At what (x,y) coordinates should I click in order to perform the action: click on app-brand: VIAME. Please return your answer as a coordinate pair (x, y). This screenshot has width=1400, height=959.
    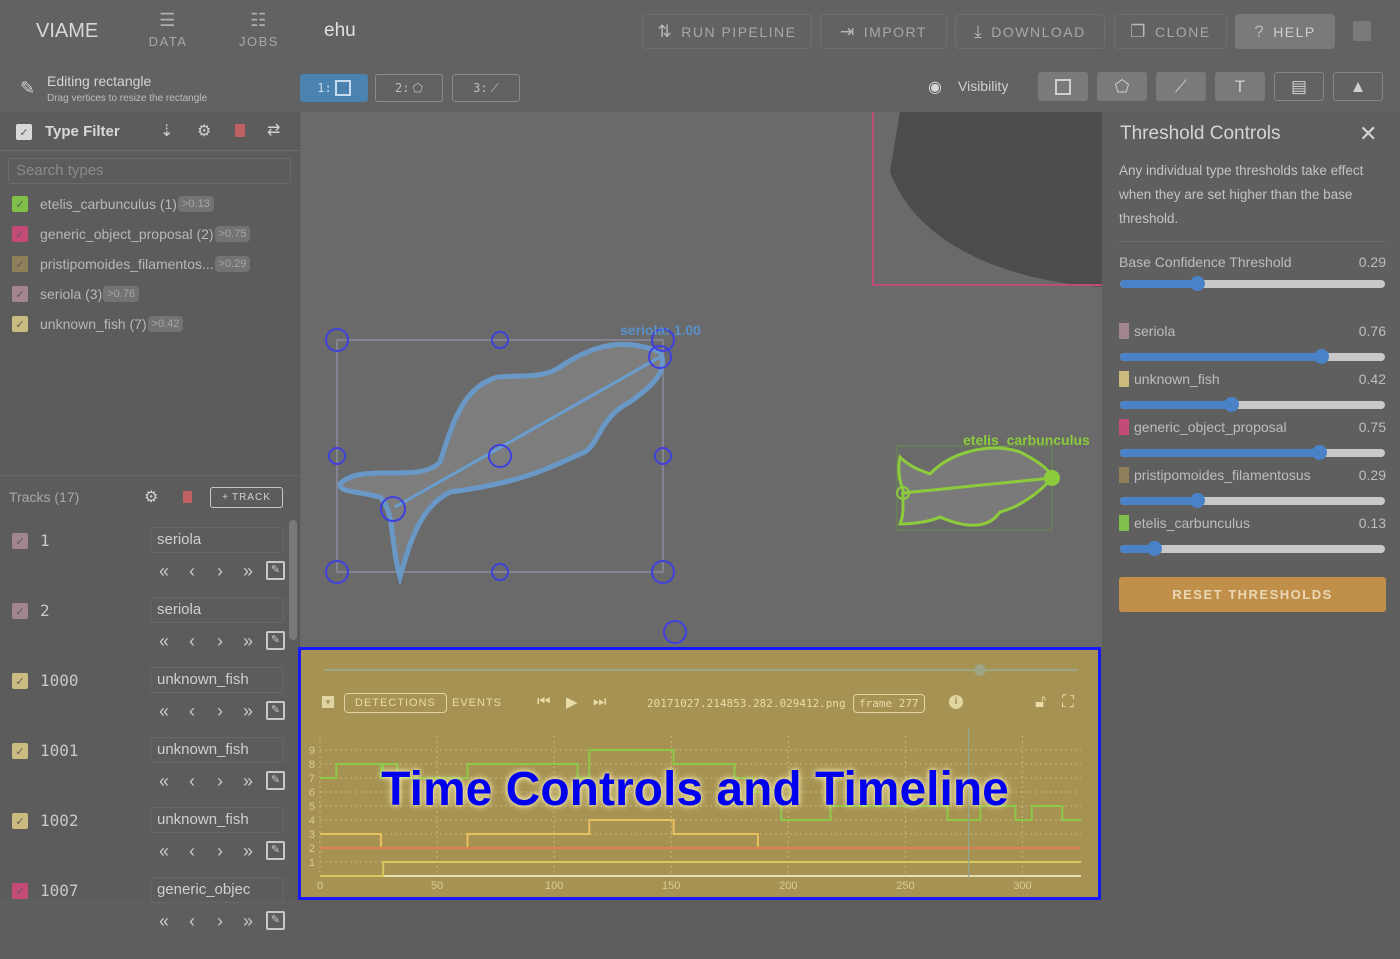
    Looking at the image, I should click on (67, 31).